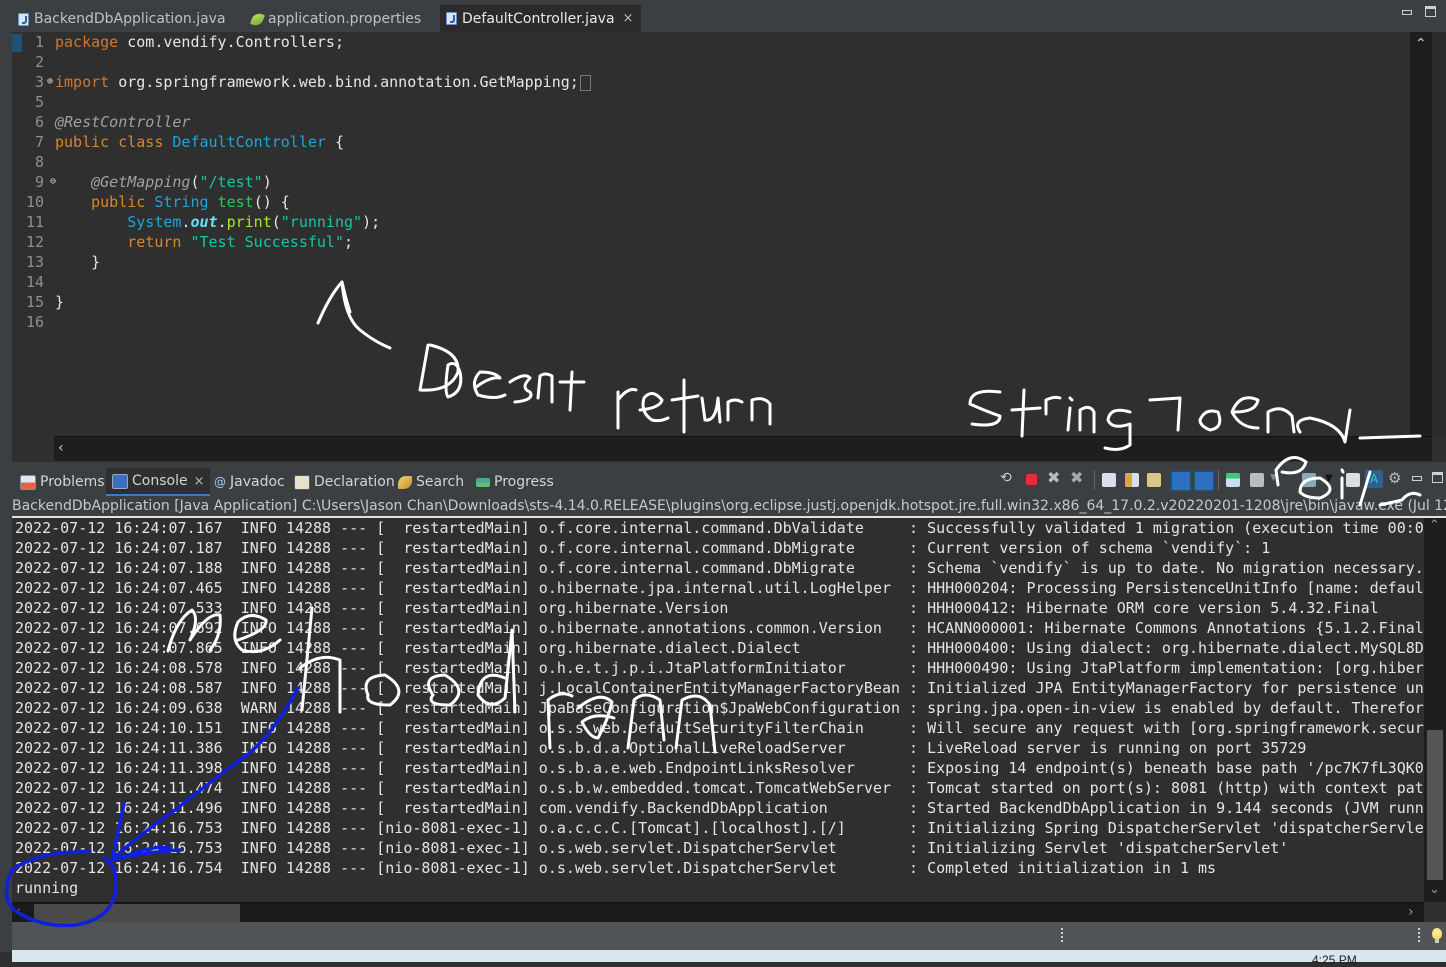 The image size is (1446, 967). I want to click on javadoc-icon: @, so click(220, 482).